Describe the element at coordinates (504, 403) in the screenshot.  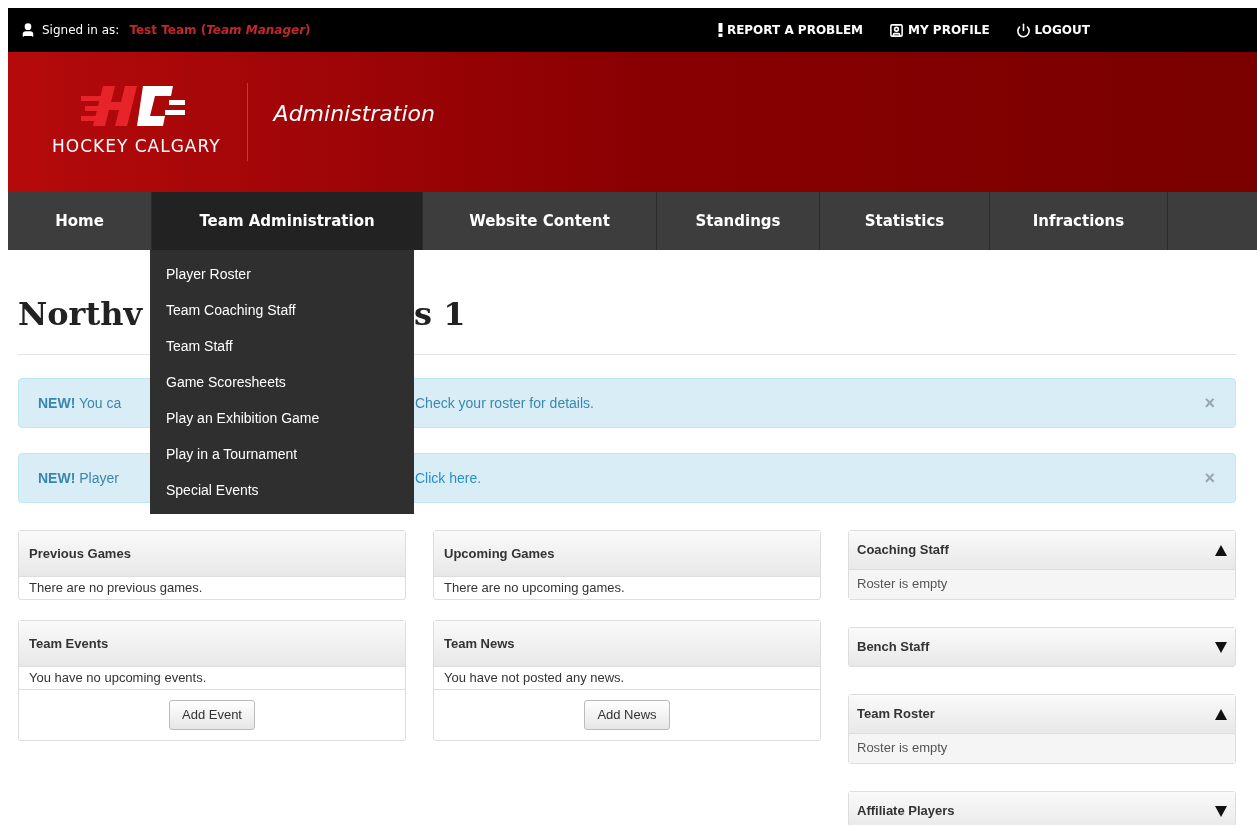
I see `alert-text: Check your roster for details.` at that location.